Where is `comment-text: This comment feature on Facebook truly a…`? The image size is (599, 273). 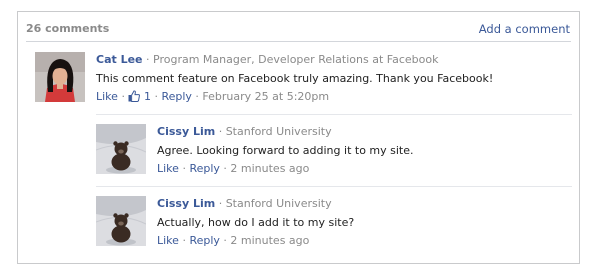 comment-text: This comment feature on Facebook truly a… is located at coordinates (295, 78).